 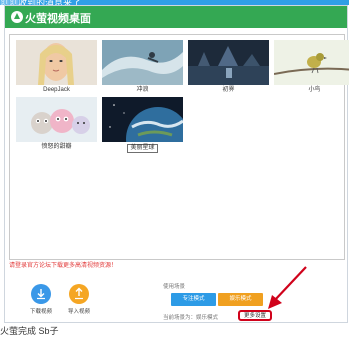 What do you see at coordinates (56, 147) in the screenshot?
I see `tile-label: 愤怒的甜瓣` at bounding box center [56, 147].